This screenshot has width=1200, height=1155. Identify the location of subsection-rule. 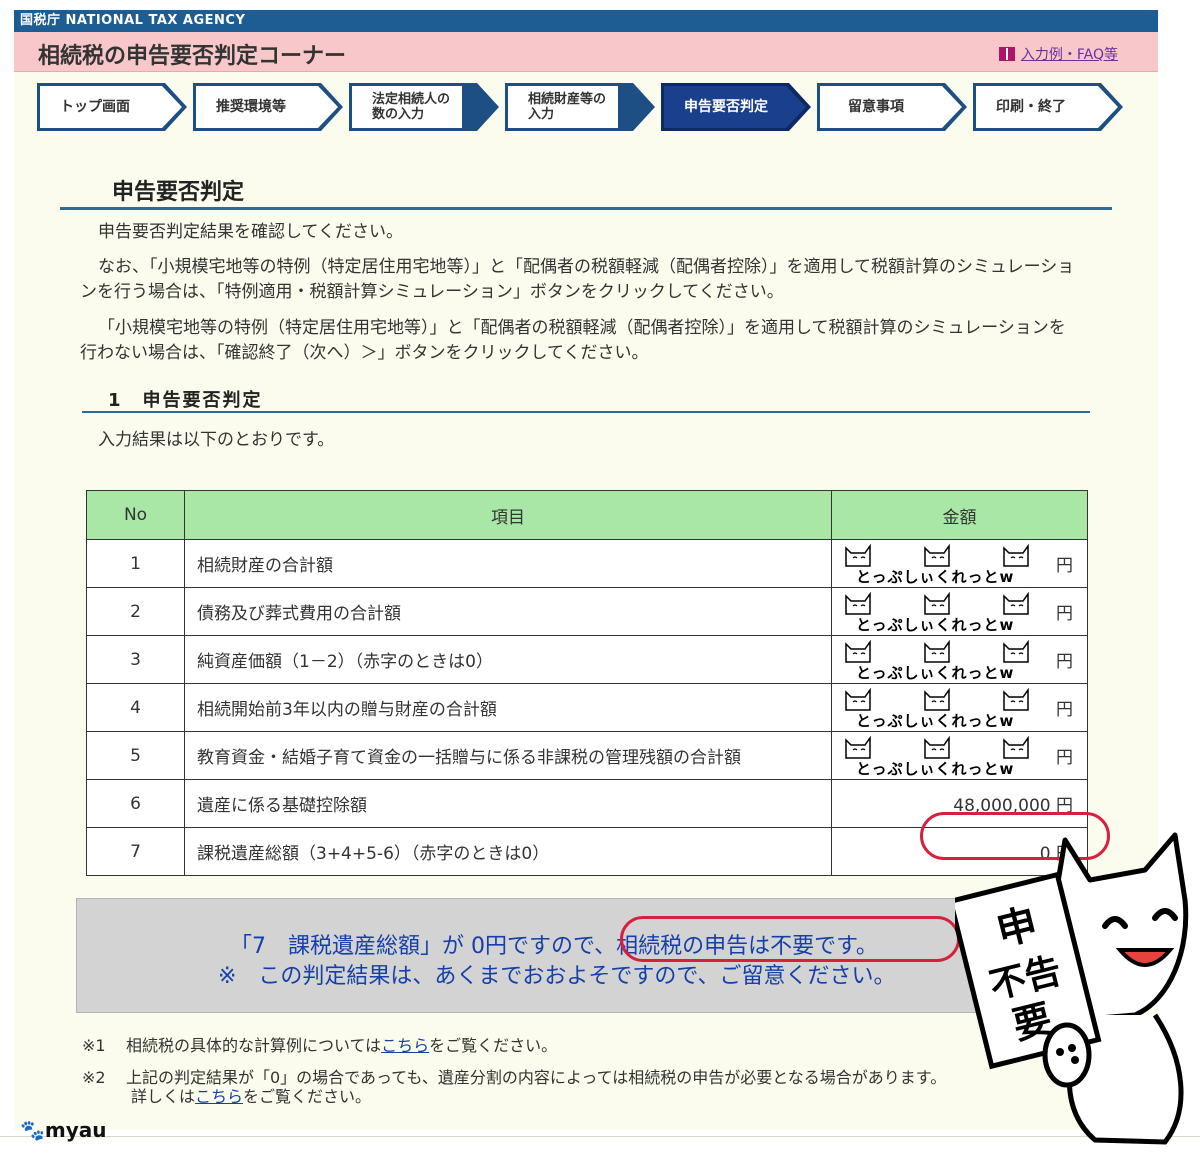
(586, 412).